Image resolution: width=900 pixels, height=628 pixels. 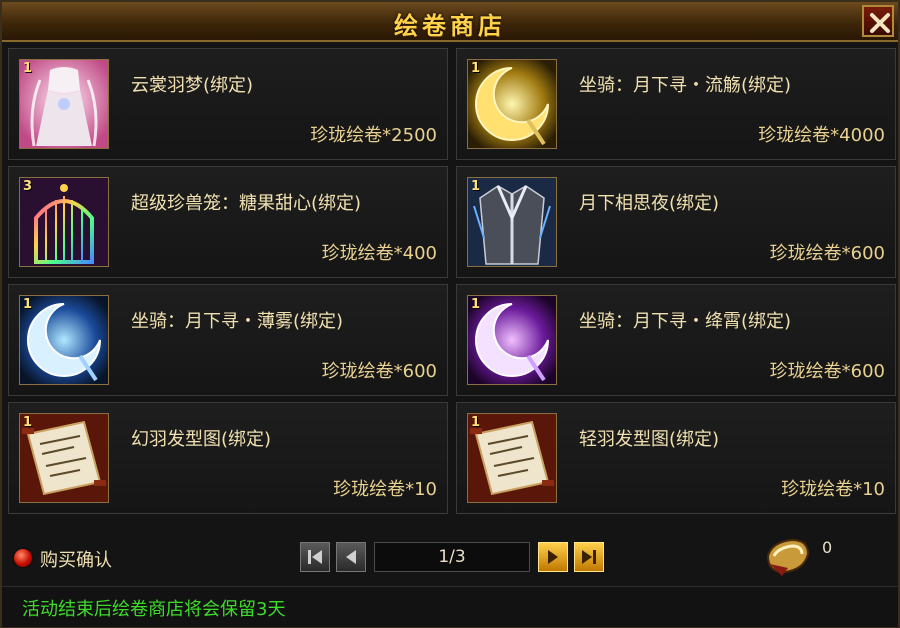 I want to click on close-icon, so click(x=880, y=23).